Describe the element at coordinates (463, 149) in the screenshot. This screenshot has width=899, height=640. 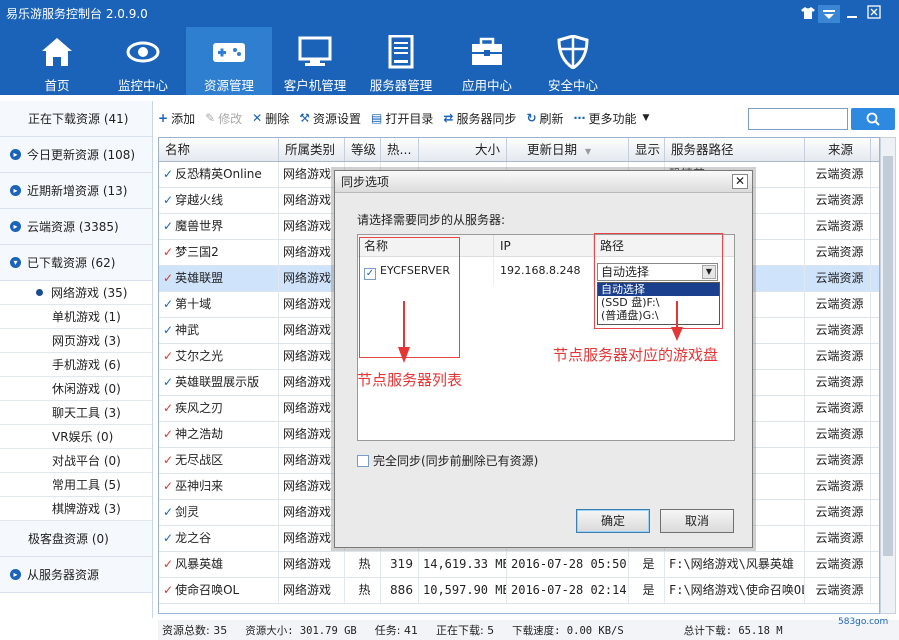
I see `col-size: 大小` at that location.